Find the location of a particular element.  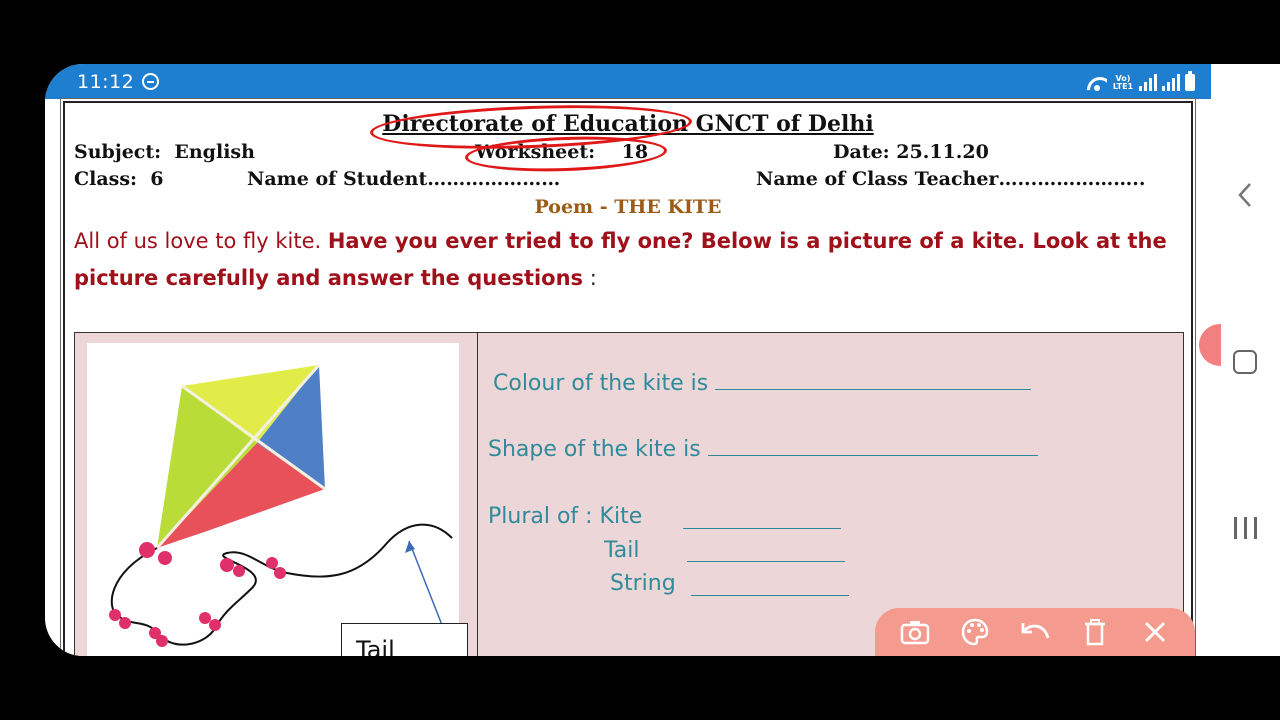

status-bar: 11:12 Vo) LTE1 is located at coordinates (628, 81).